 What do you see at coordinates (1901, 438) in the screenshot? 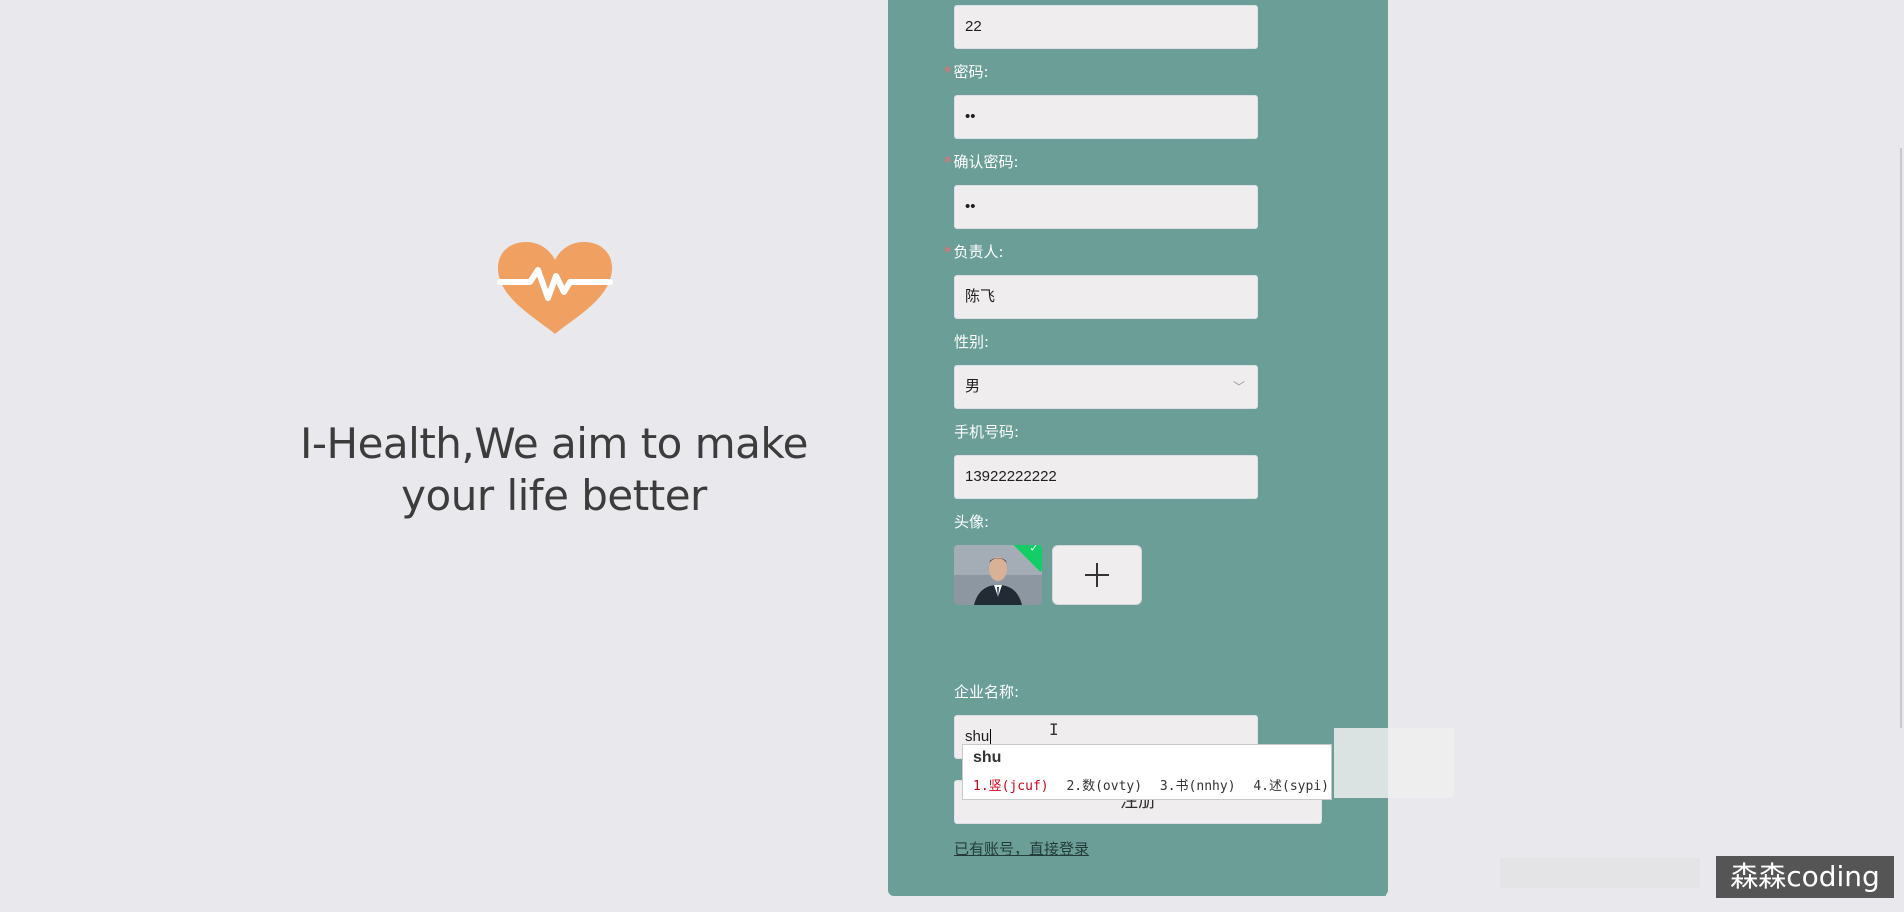
I see `scrollbar` at bounding box center [1901, 438].